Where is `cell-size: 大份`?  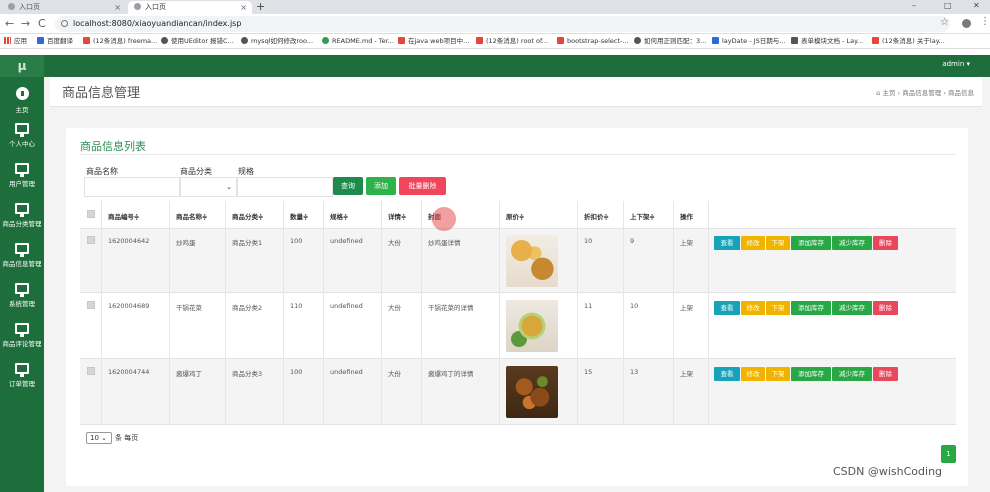
cell-size: 大份 is located at coordinates (394, 243).